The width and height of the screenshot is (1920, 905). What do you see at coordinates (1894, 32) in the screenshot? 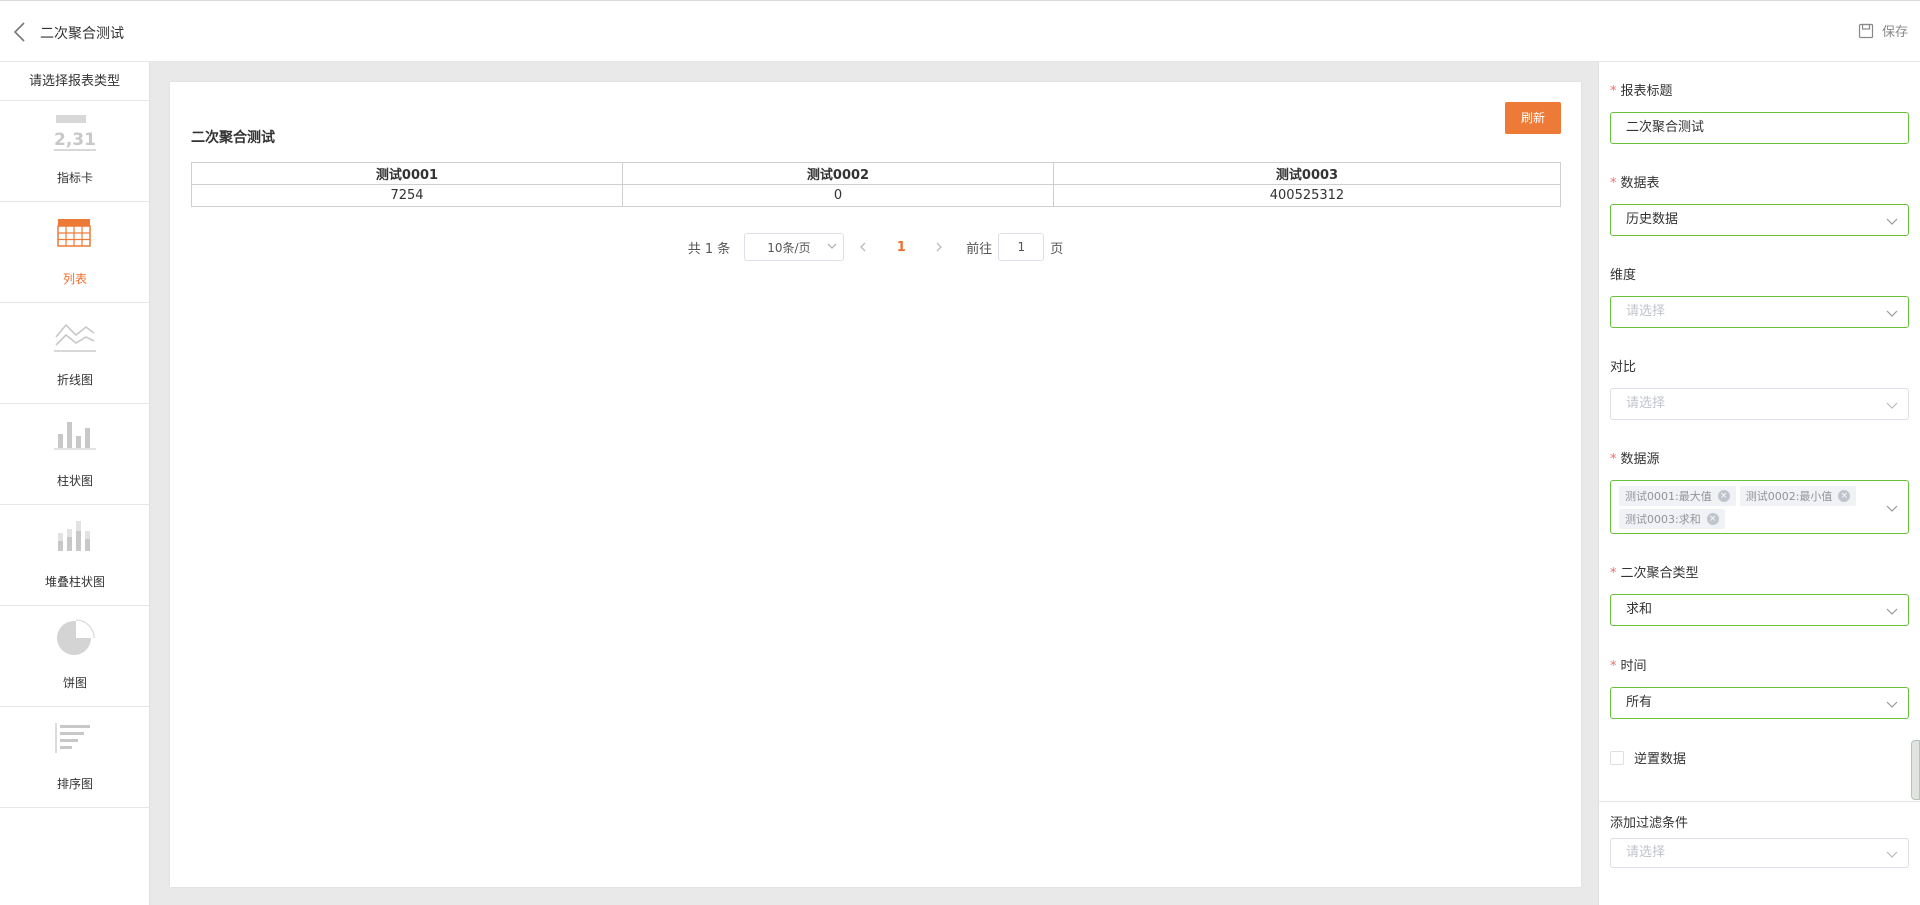
I see `save-label: 保存` at bounding box center [1894, 32].